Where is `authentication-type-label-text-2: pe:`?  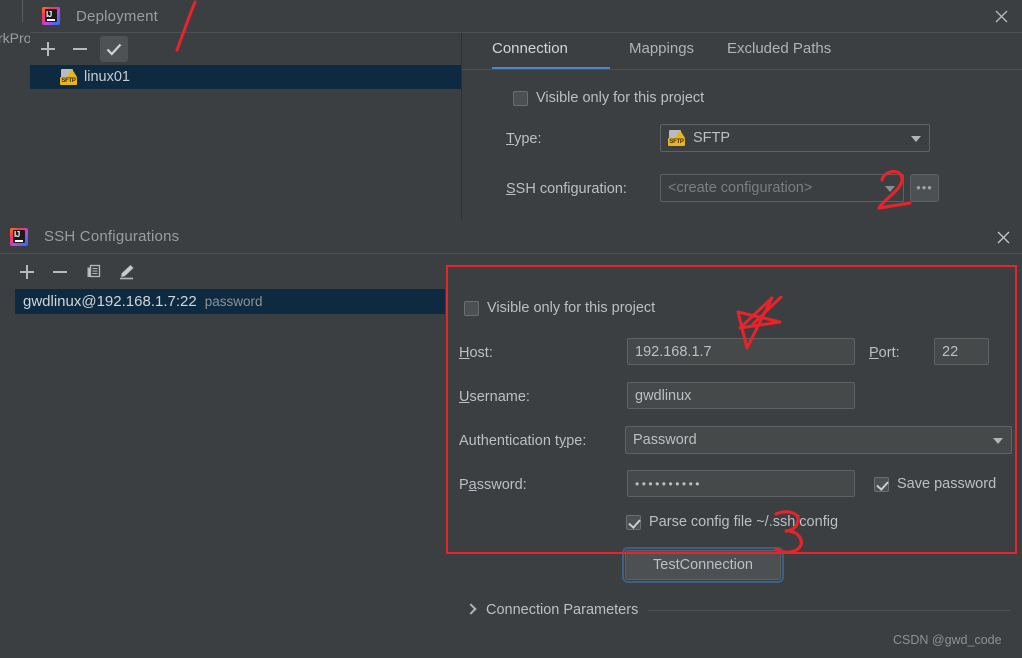
authentication-type-label-text-2: pe: is located at coordinates (576, 441).